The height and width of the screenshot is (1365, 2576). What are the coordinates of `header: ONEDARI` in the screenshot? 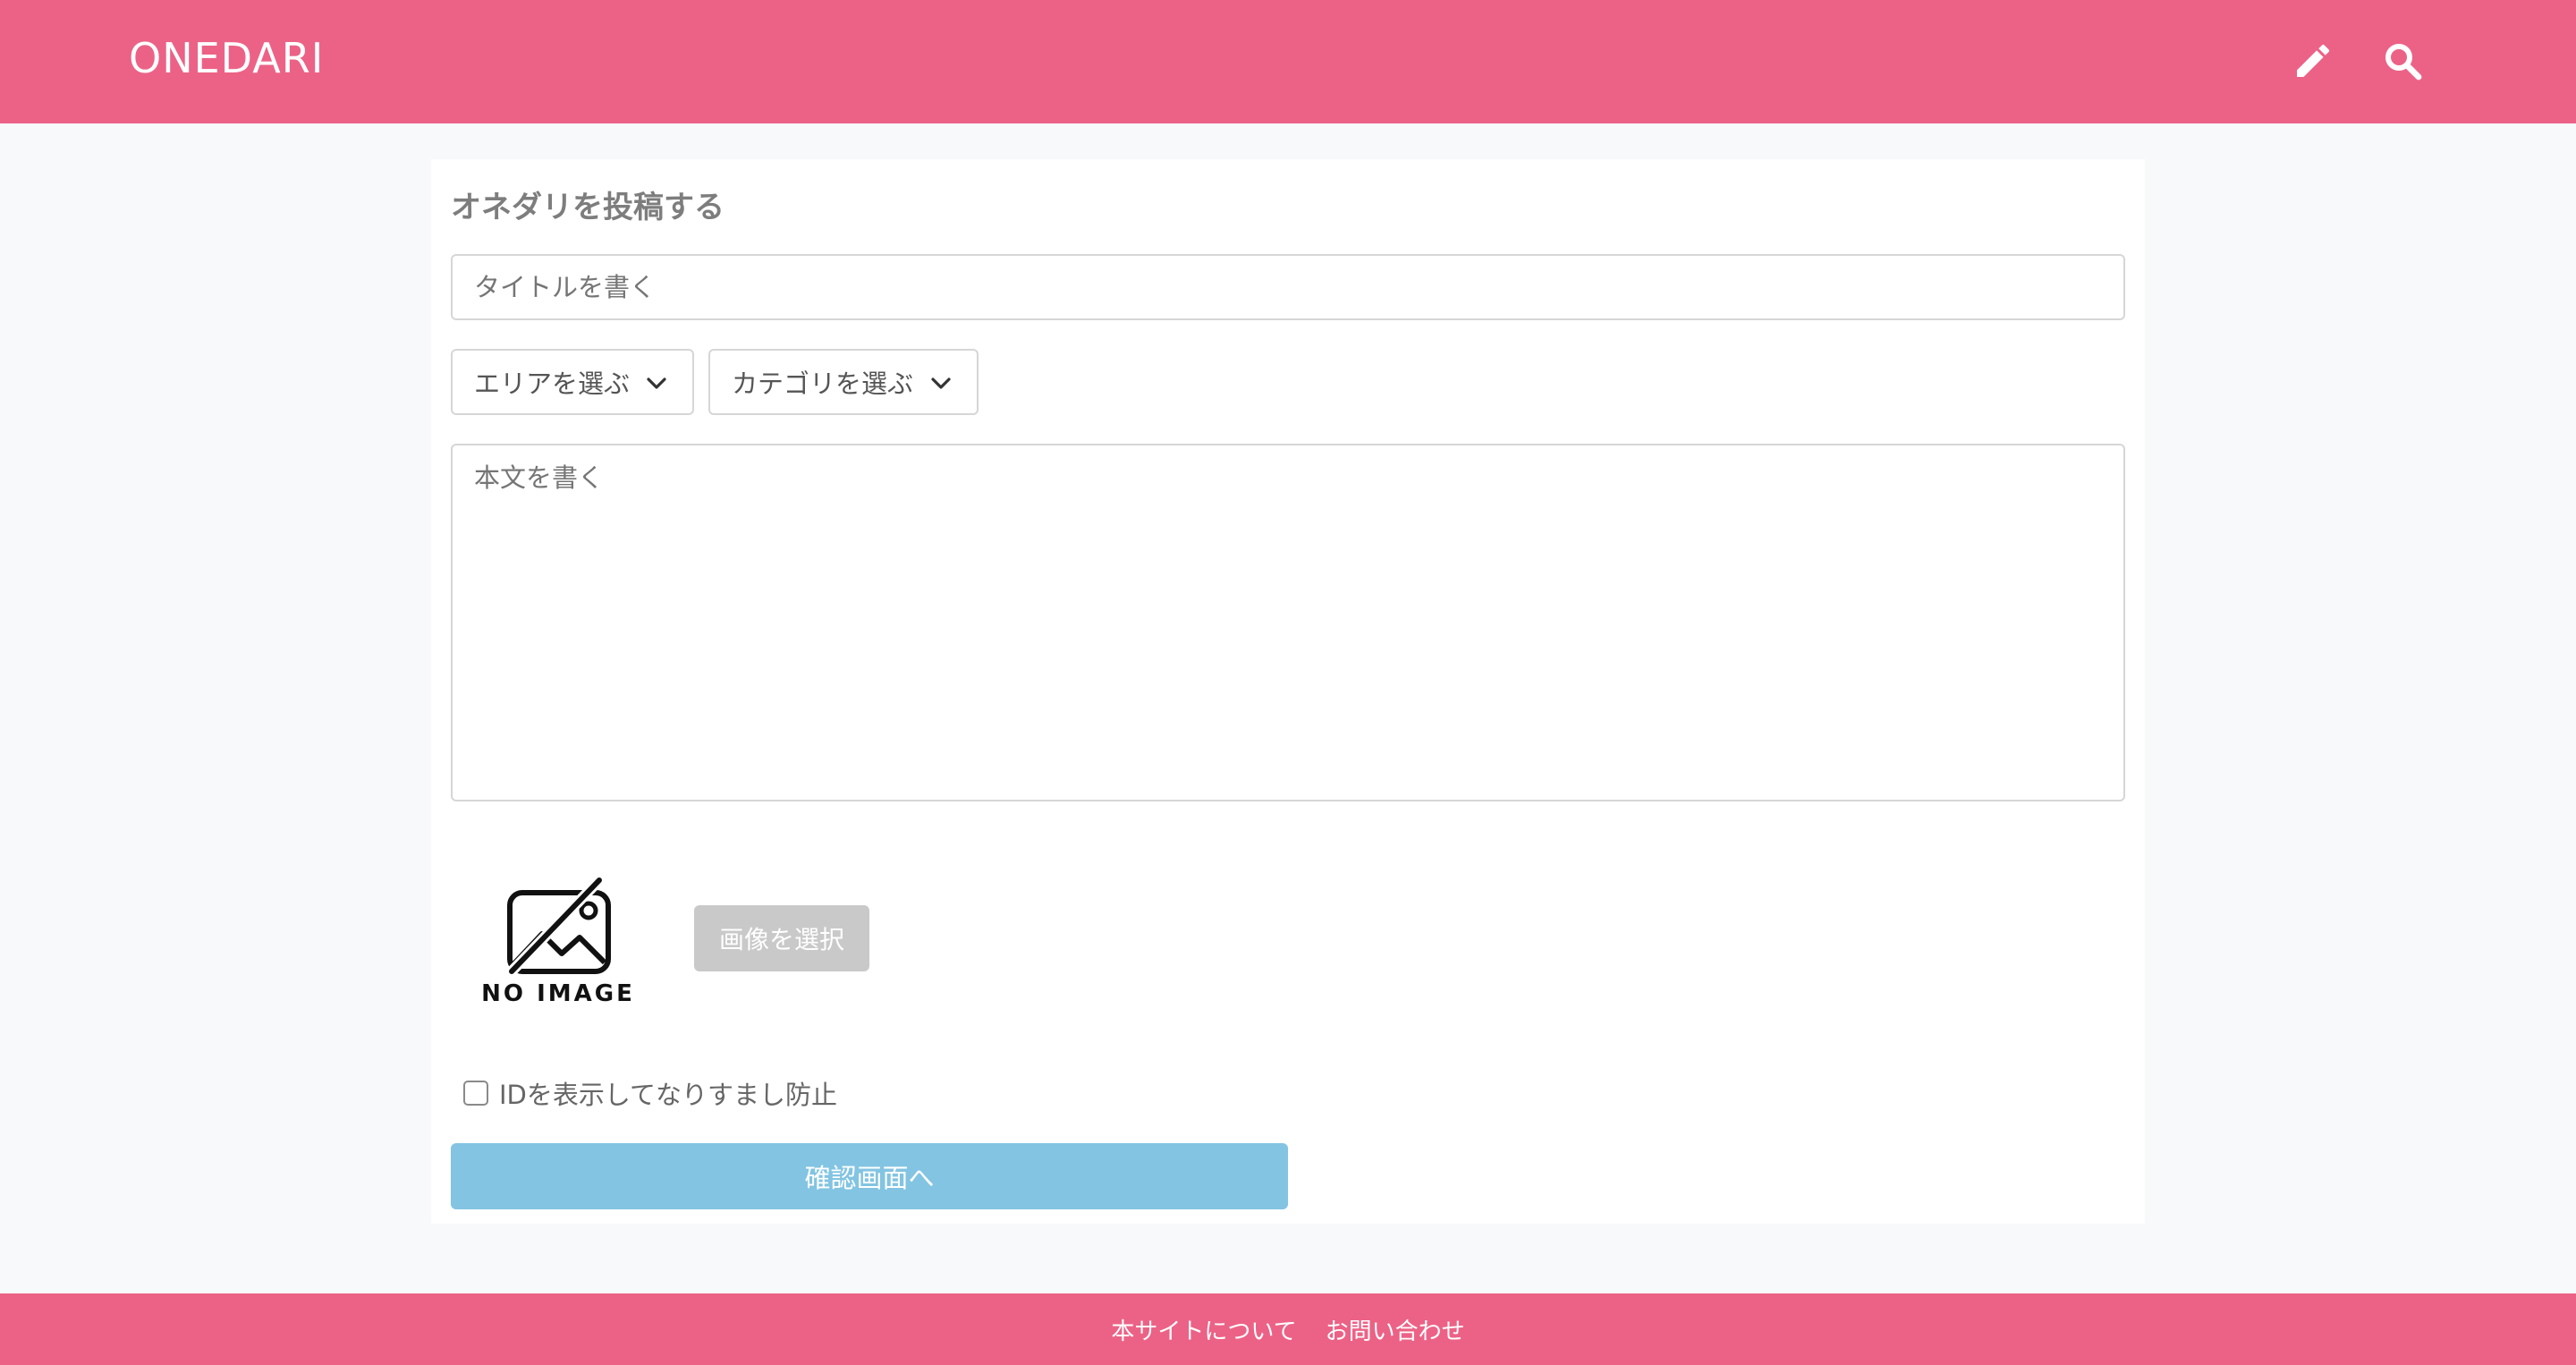 It's located at (1288, 61).